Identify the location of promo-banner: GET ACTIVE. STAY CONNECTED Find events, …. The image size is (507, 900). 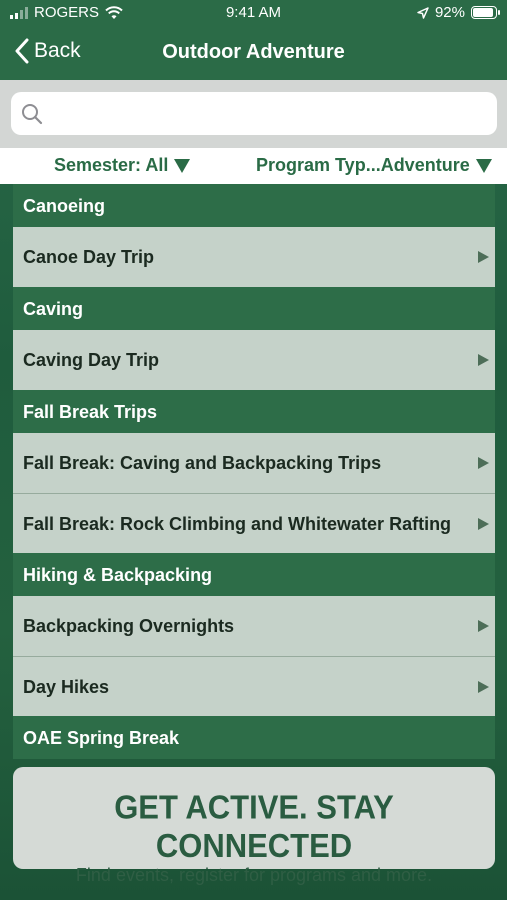
(254, 826).